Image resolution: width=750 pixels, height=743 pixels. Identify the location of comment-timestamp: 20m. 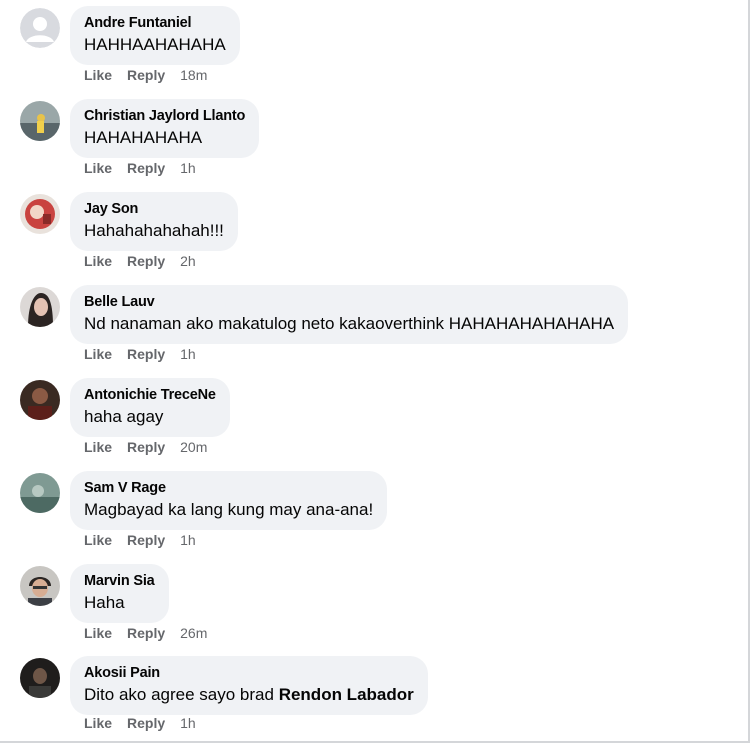
(193, 447).